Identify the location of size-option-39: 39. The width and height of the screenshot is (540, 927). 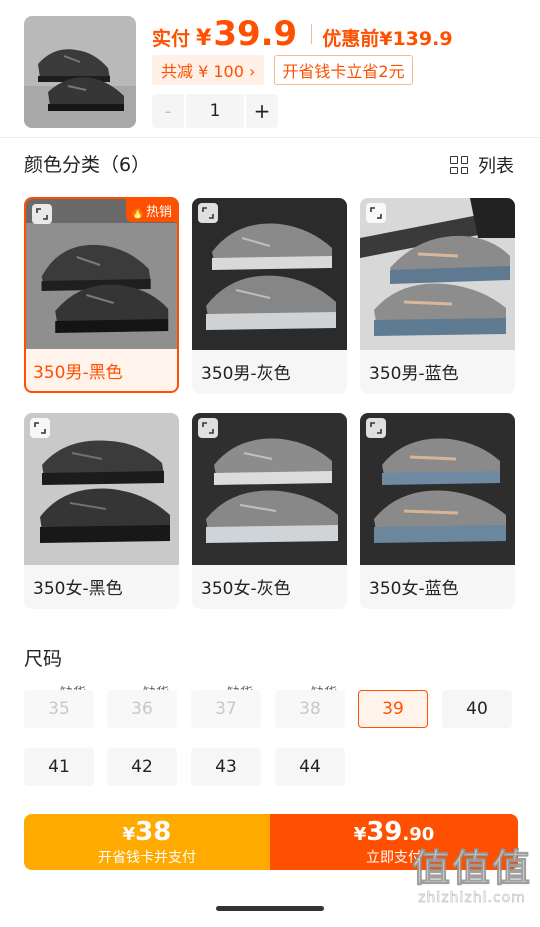
(393, 709).